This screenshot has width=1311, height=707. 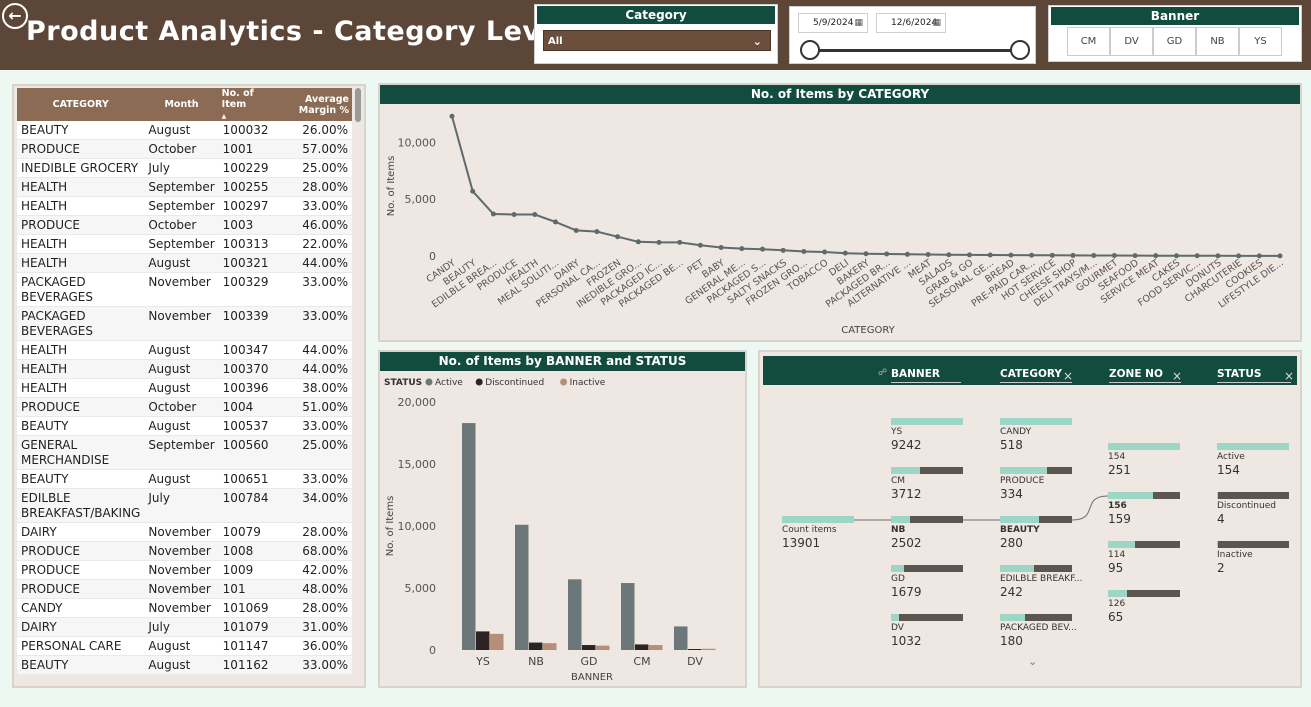 What do you see at coordinates (818, 533) in the screenshot?
I see `tree-node-root: Count items 13901` at bounding box center [818, 533].